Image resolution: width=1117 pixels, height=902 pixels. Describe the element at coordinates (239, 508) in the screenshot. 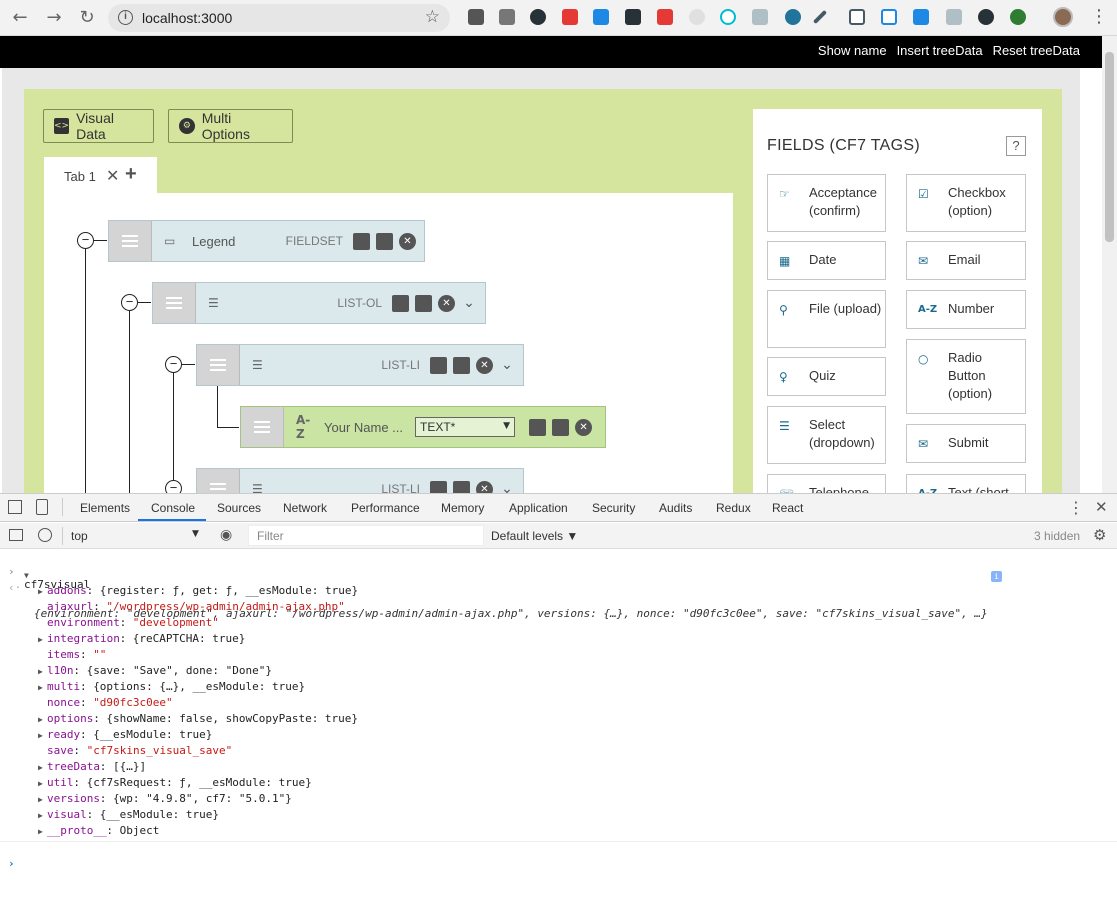

I see `tab-sources: Sources` at that location.